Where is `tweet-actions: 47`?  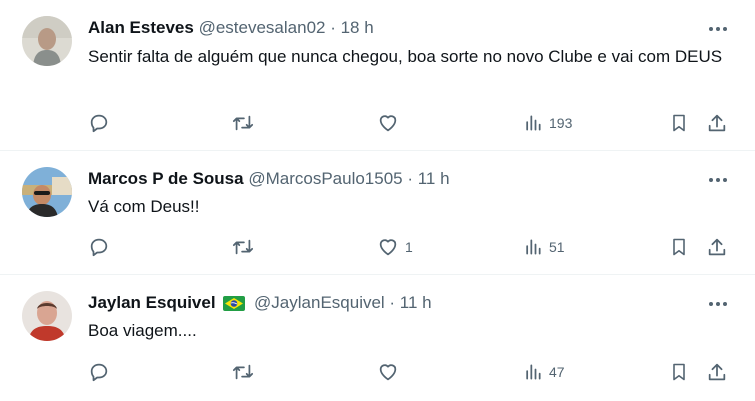 tweet-actions: 47 is located at coordinates (377, 372).